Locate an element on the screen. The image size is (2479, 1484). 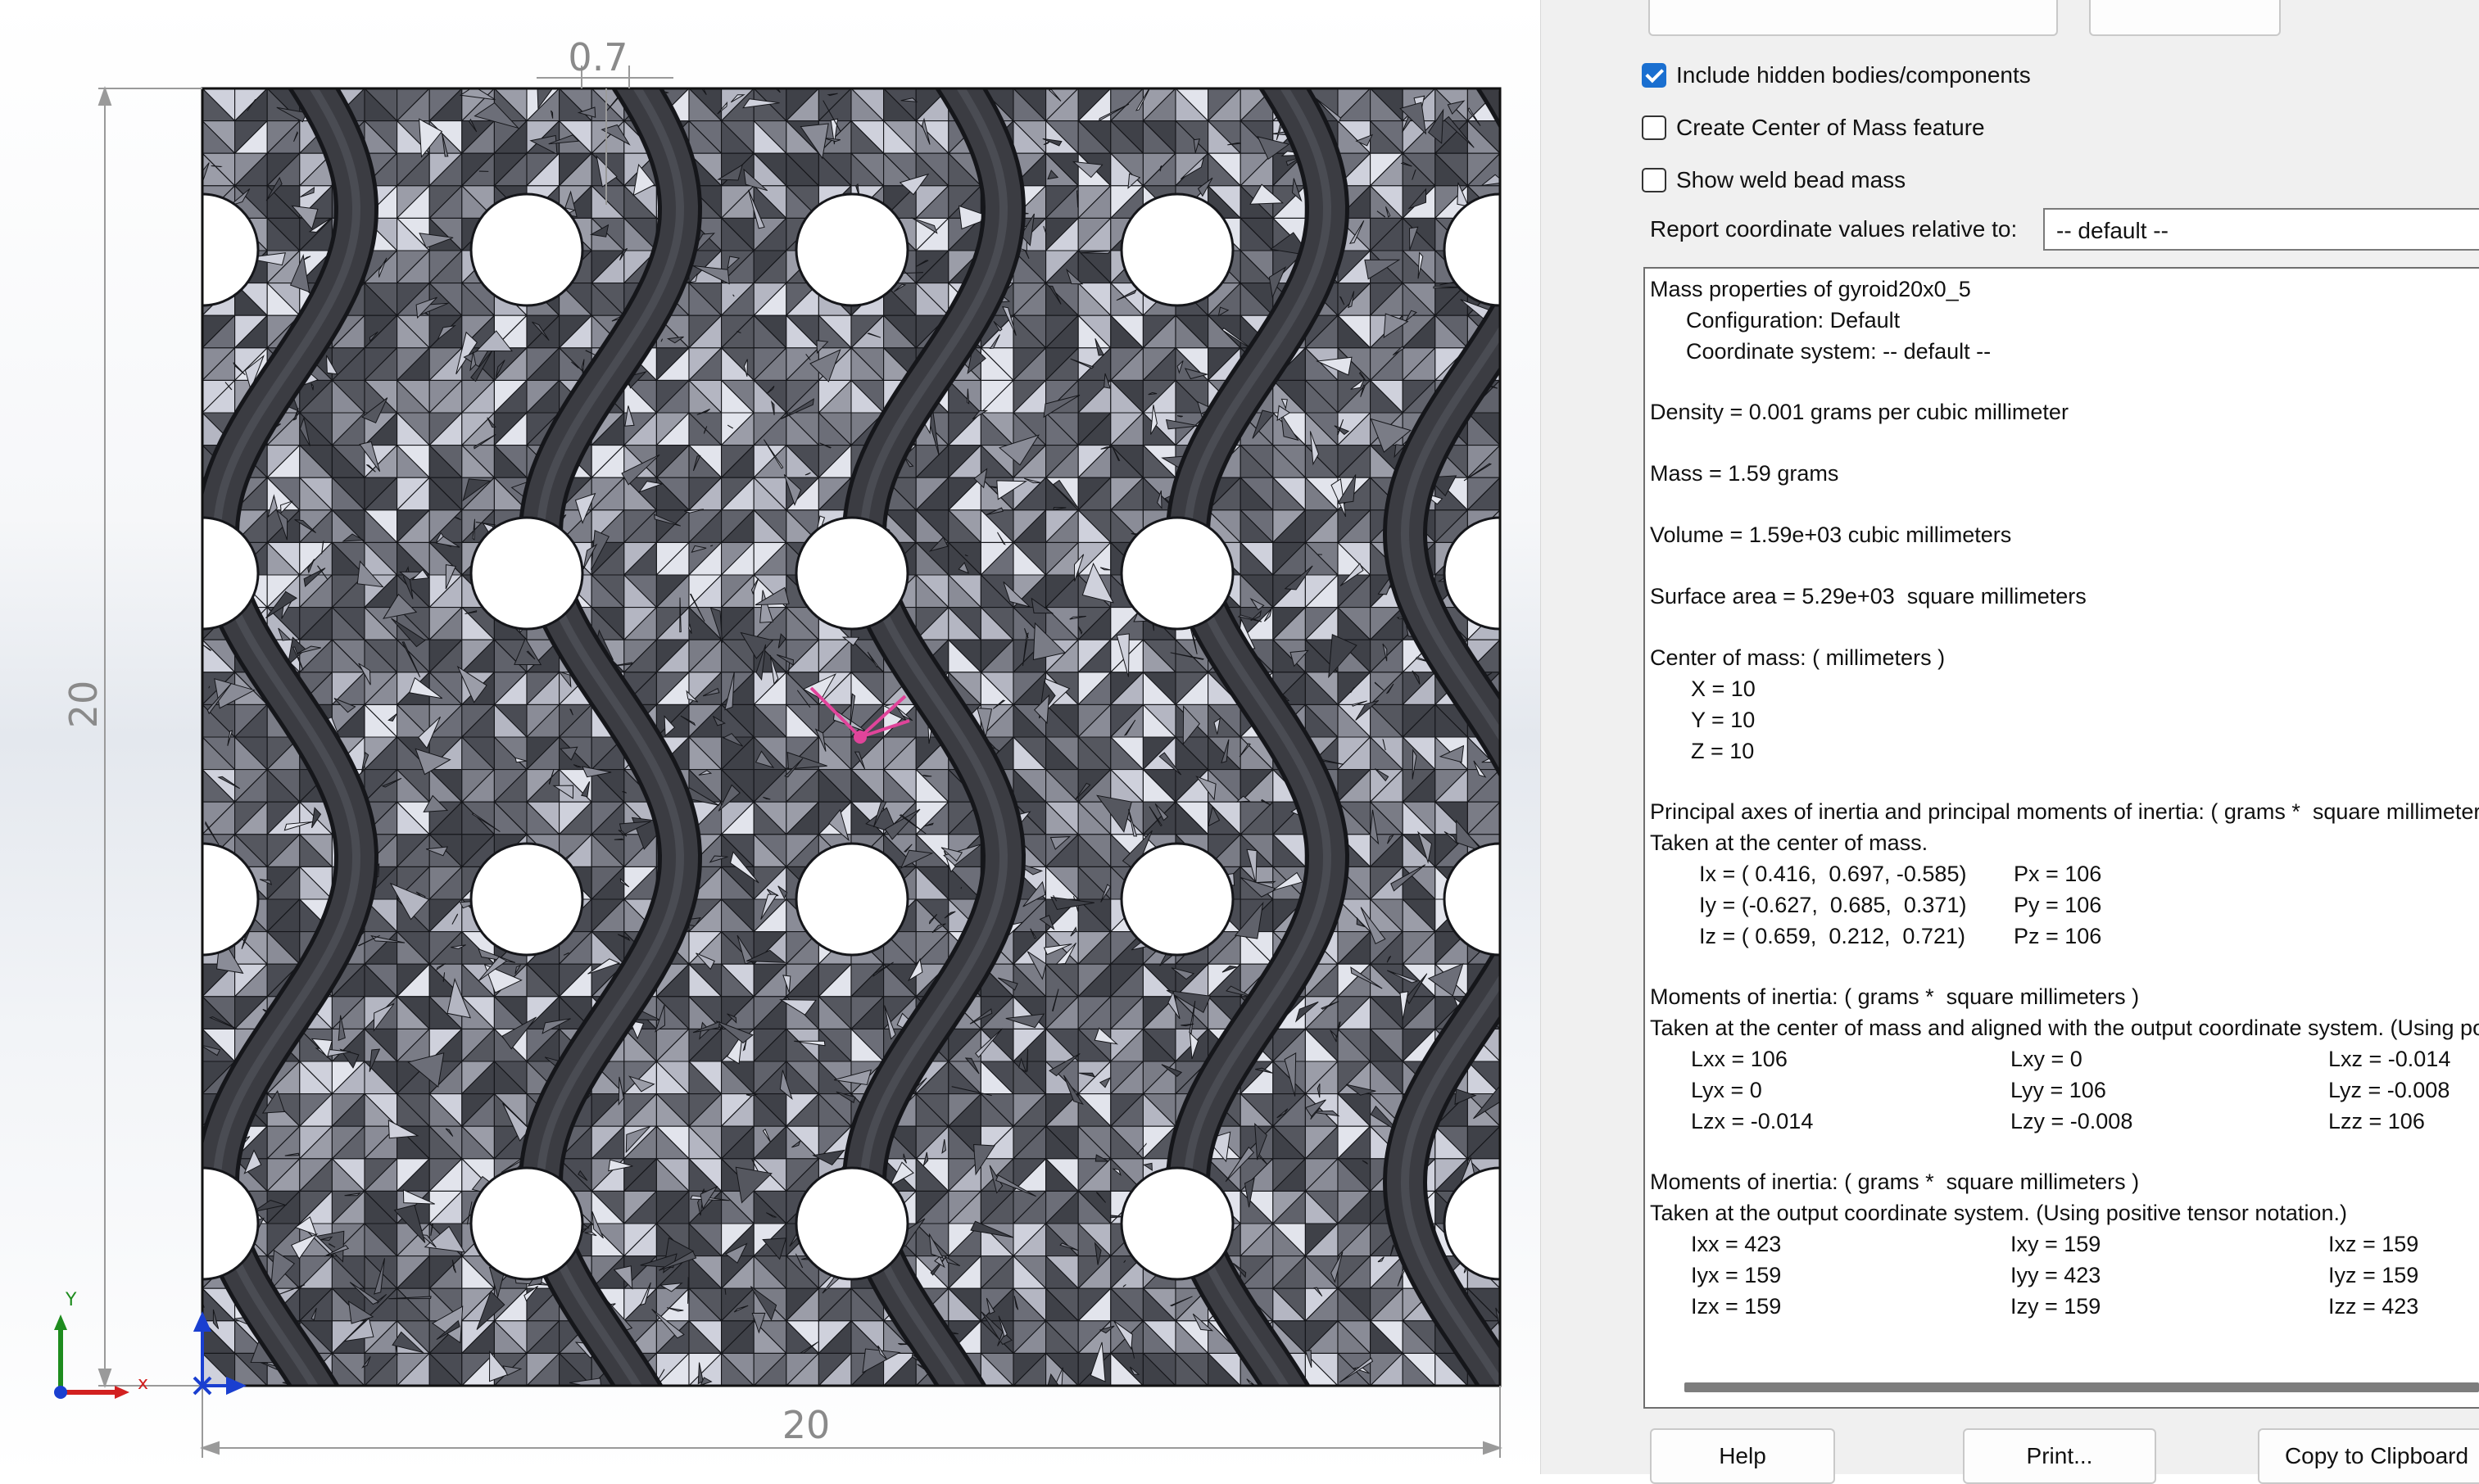
principal-axis-row: Iz = ( 0.659, 0.212, 0.721) is located at coordinates (1832, 936).